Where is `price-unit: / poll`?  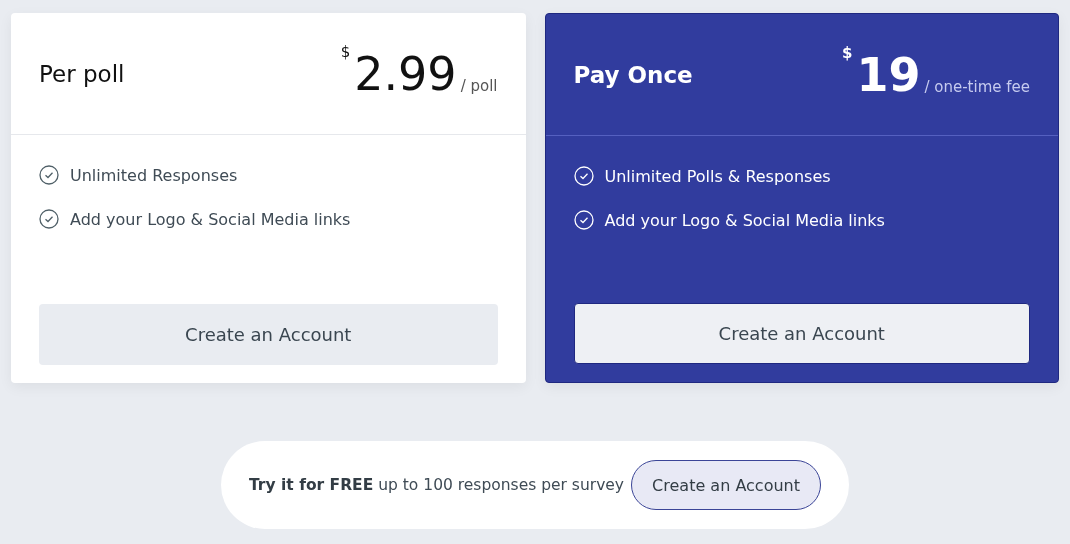
price-unit: / poll is located at coordinates (479, 85).